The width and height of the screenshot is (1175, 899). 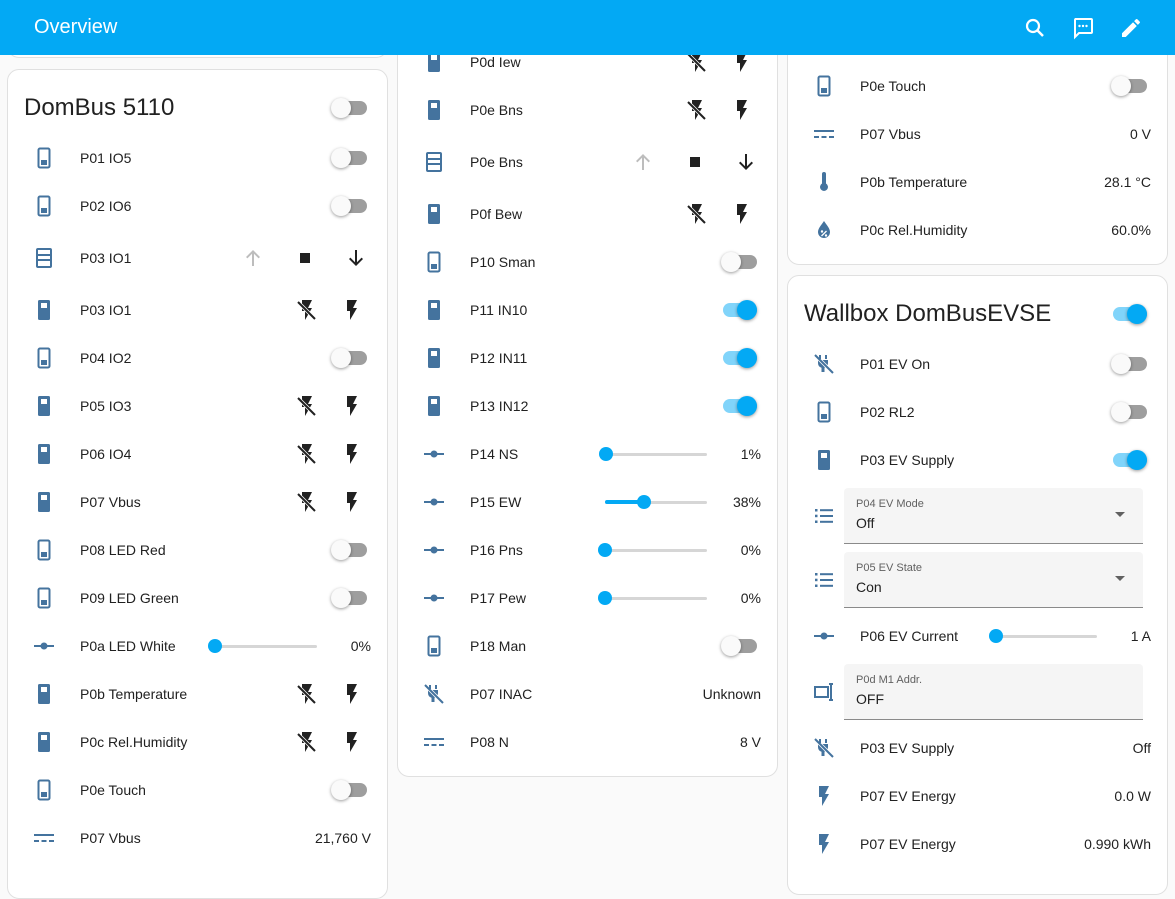 What do you see at coordinates (496, 162) in the screenshot?
I see `entity-name: P0e Bns` at bounding box center [496, 162].